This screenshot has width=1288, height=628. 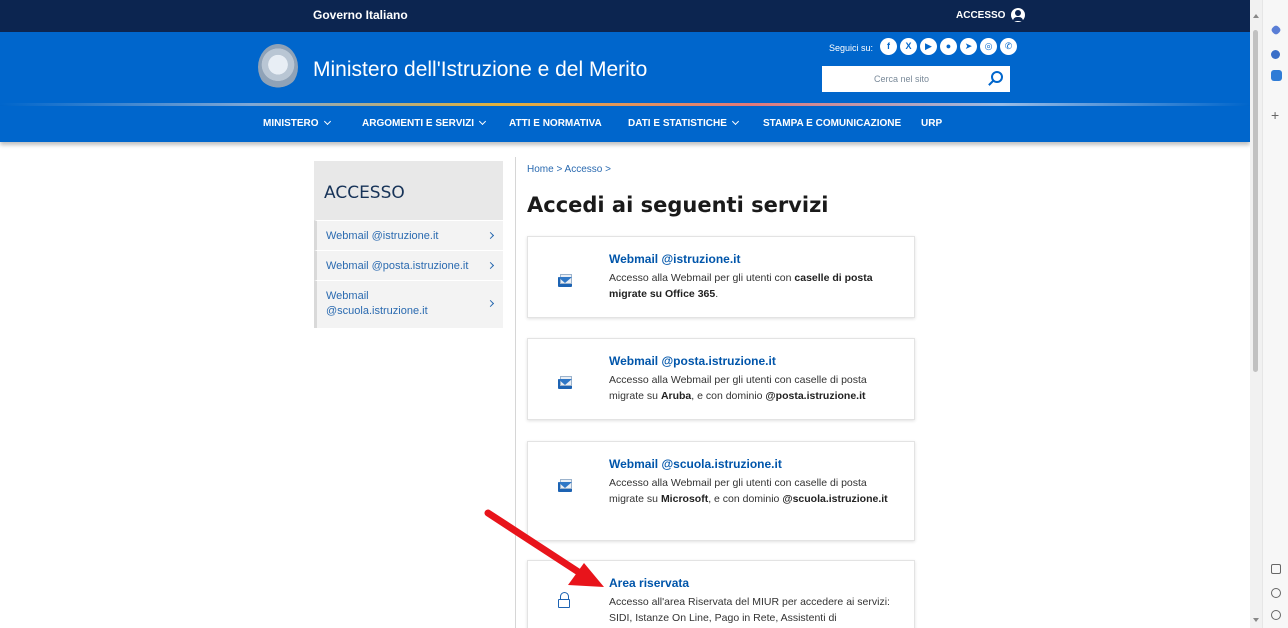 What do you see at coordinates (851, 48) in the screenshot?
I see `social-label: Seguici su:` at bounding box center [851, 48].